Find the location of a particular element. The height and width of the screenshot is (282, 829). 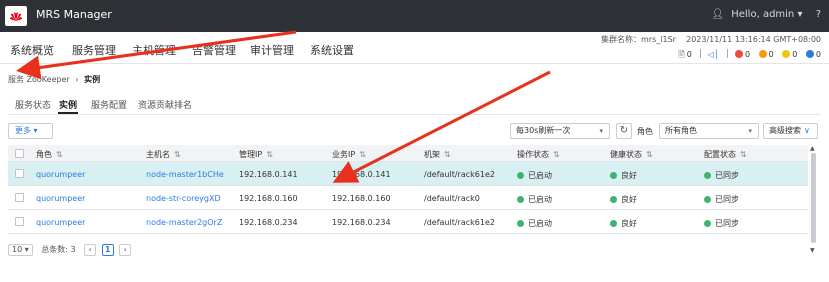

refresh-interval-select: 每30s刷新一次 ▾ is located at coordinates (560, 131).